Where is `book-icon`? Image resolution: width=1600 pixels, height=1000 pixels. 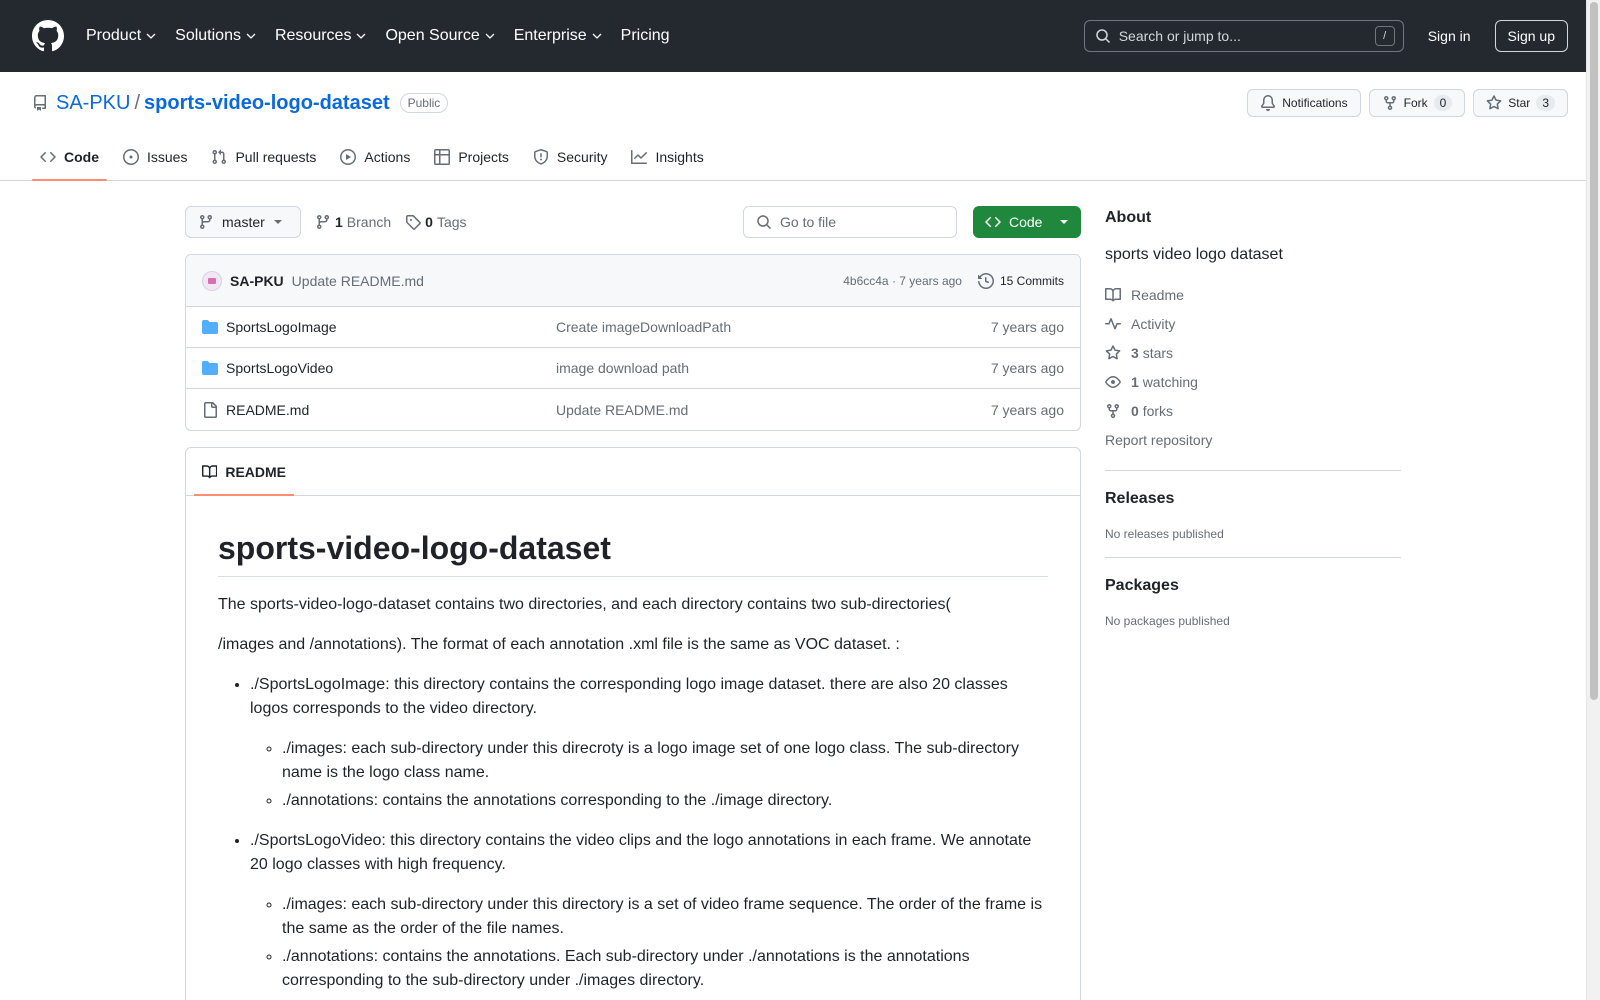 book-icon is located at coordinates (1113, 294).